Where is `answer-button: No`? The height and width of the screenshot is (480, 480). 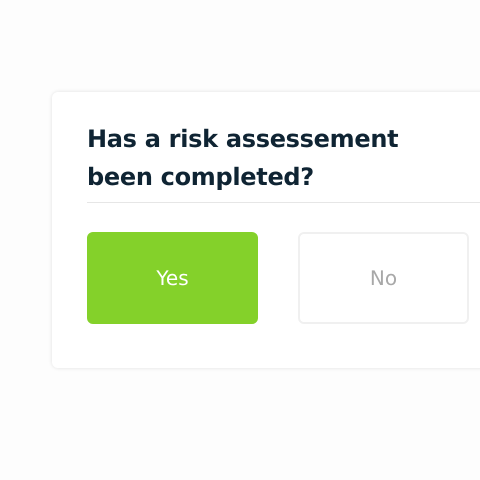 answer-button: No is located at coordinates (383, 278).